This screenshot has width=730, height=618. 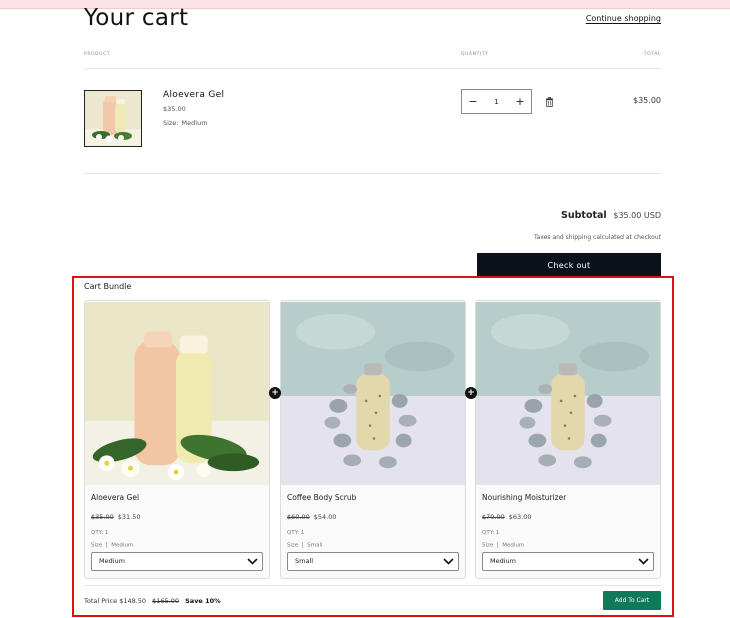 What do you see at coordinates (549, 102) in the screenshot?
I see `trash-icon` at bounding box center [549, 102].